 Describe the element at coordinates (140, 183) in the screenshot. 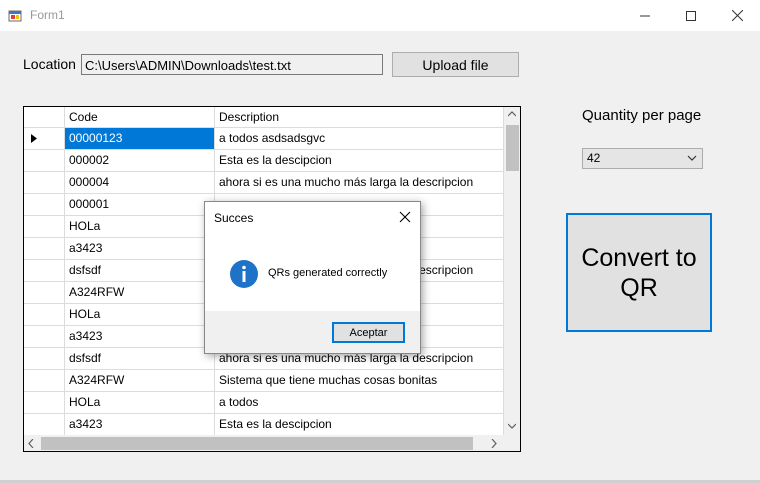

I see `cell-code: 000004` at that location.